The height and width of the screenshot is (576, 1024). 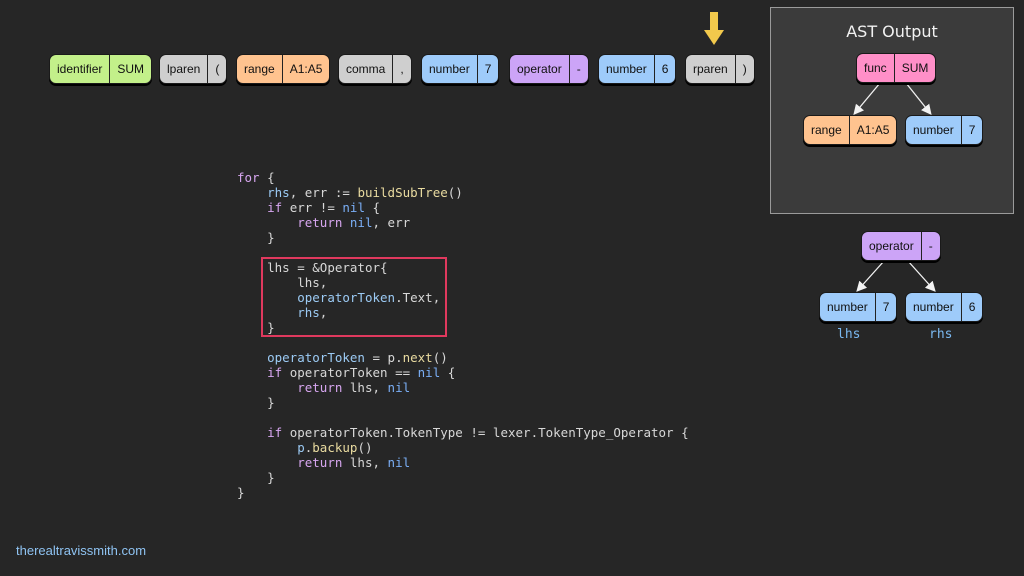 I want to click on node-type: range, so click(x=827, y=130).